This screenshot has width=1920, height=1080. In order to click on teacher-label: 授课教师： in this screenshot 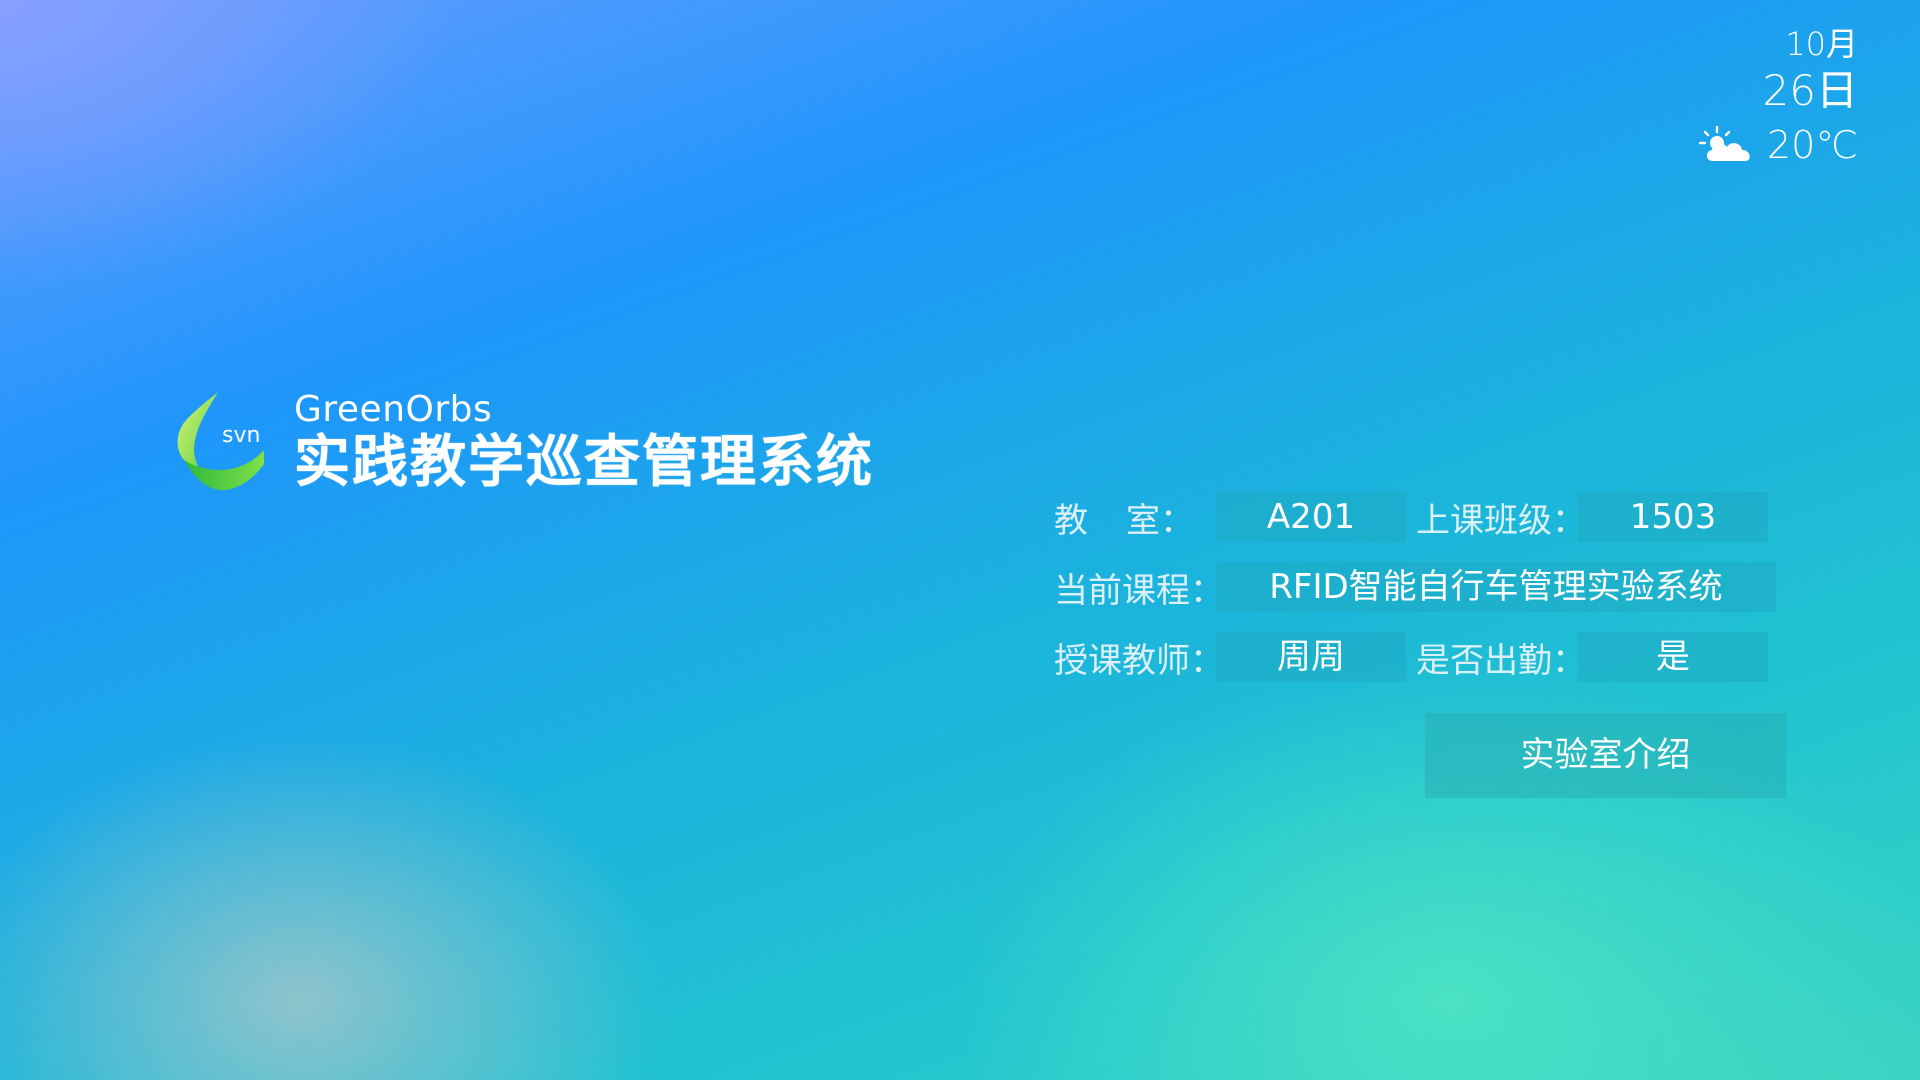, I will do `click(1139, 660)`.